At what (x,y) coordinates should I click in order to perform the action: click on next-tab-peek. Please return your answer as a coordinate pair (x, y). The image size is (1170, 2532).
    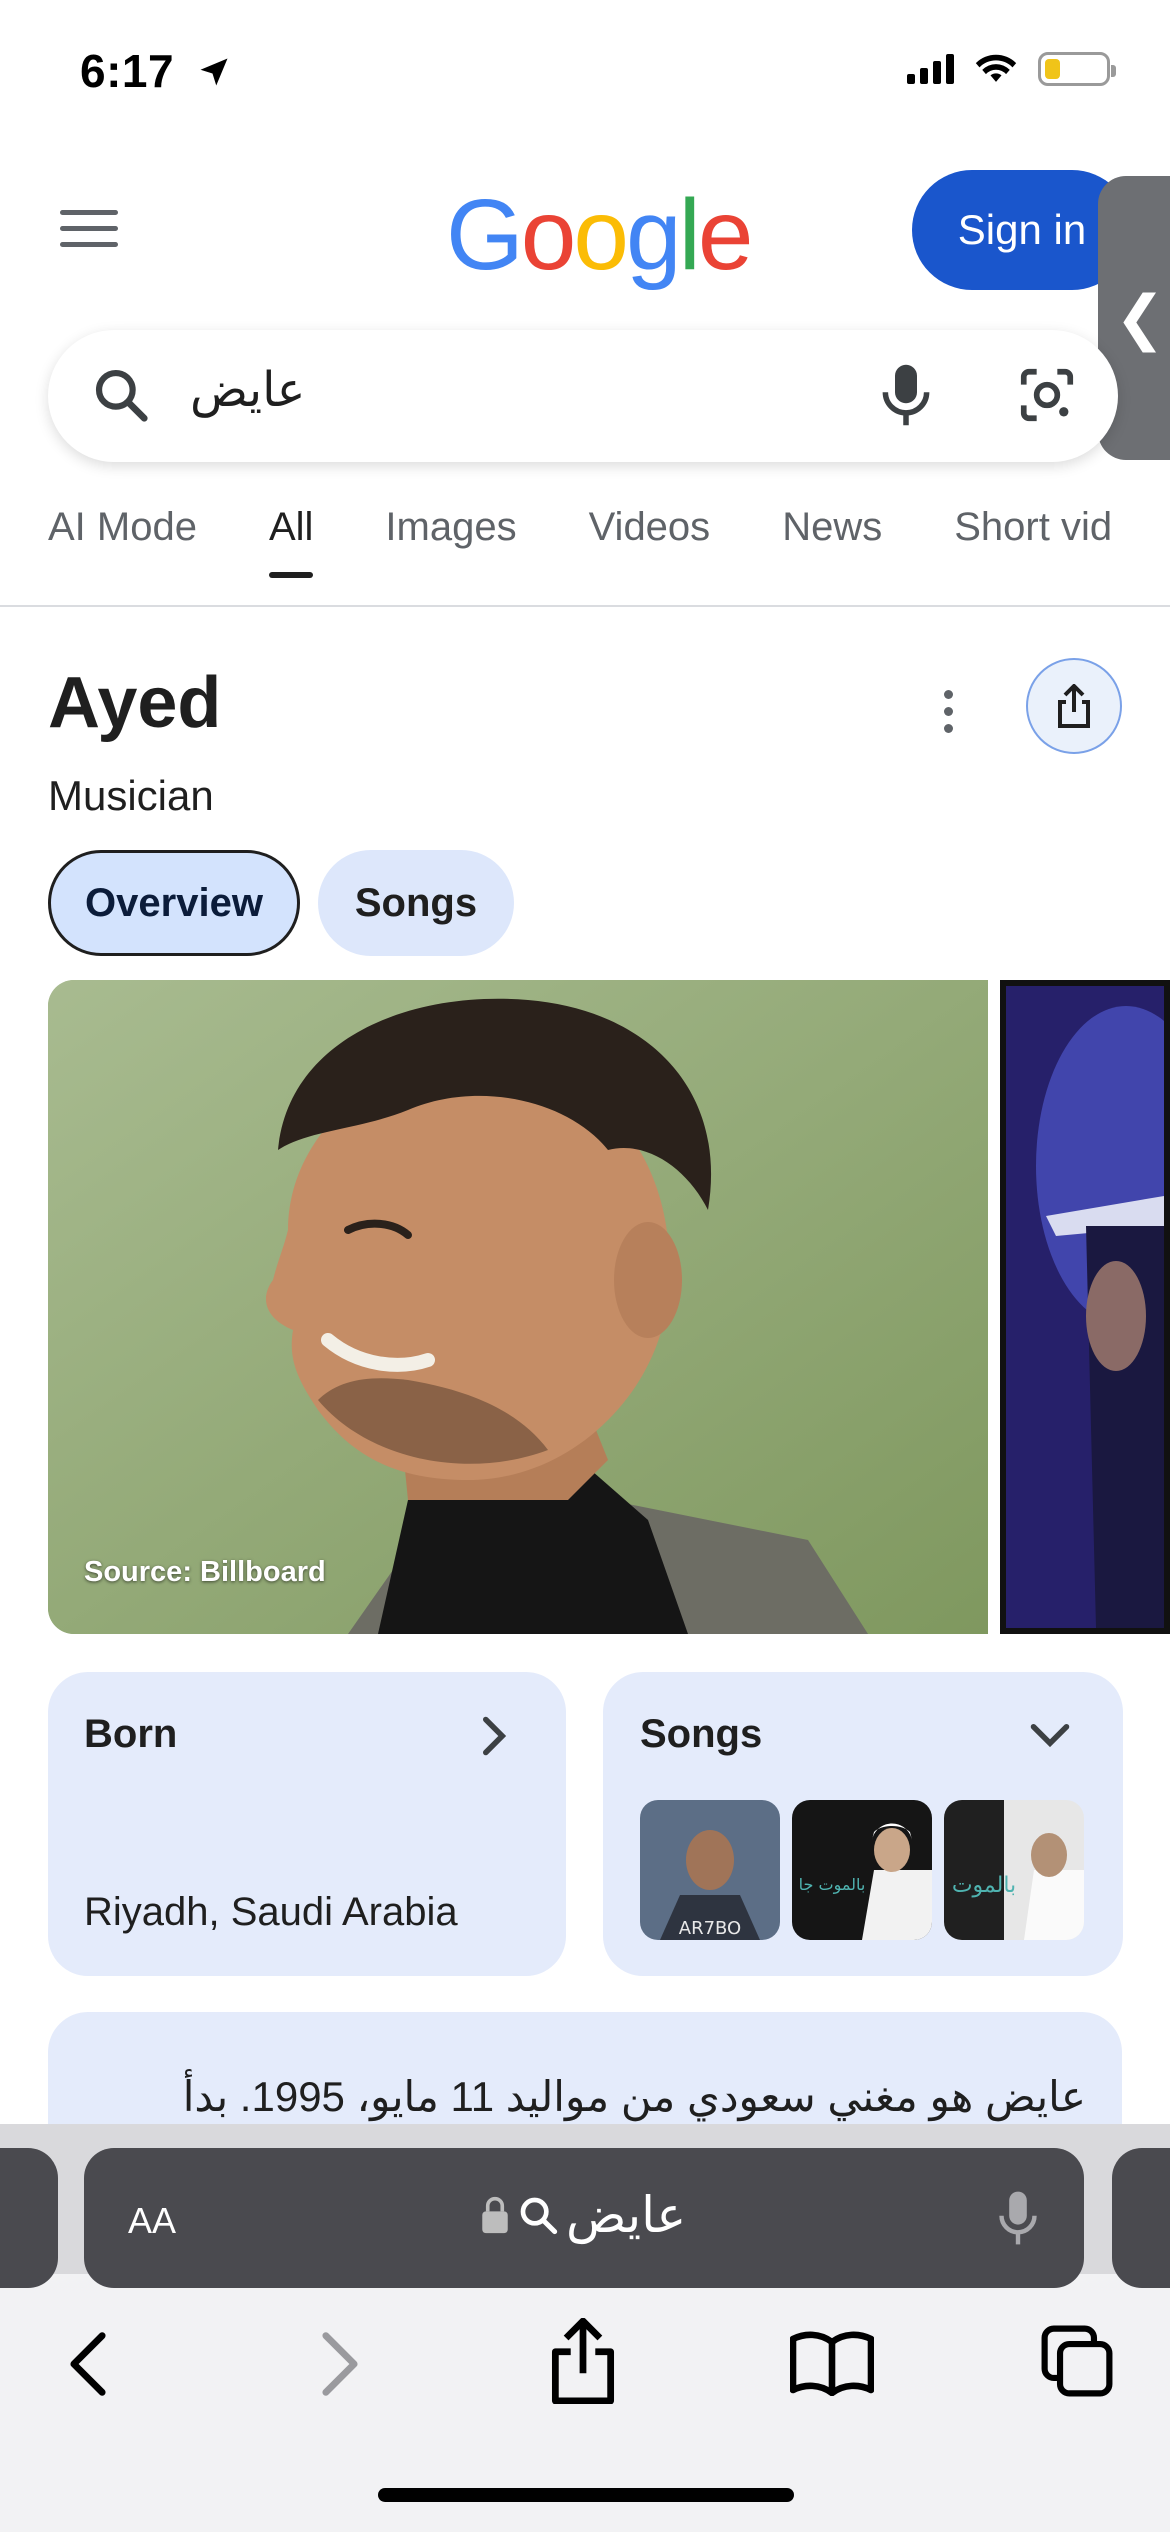
    Looking at the image, I should click on (1141, 2218).